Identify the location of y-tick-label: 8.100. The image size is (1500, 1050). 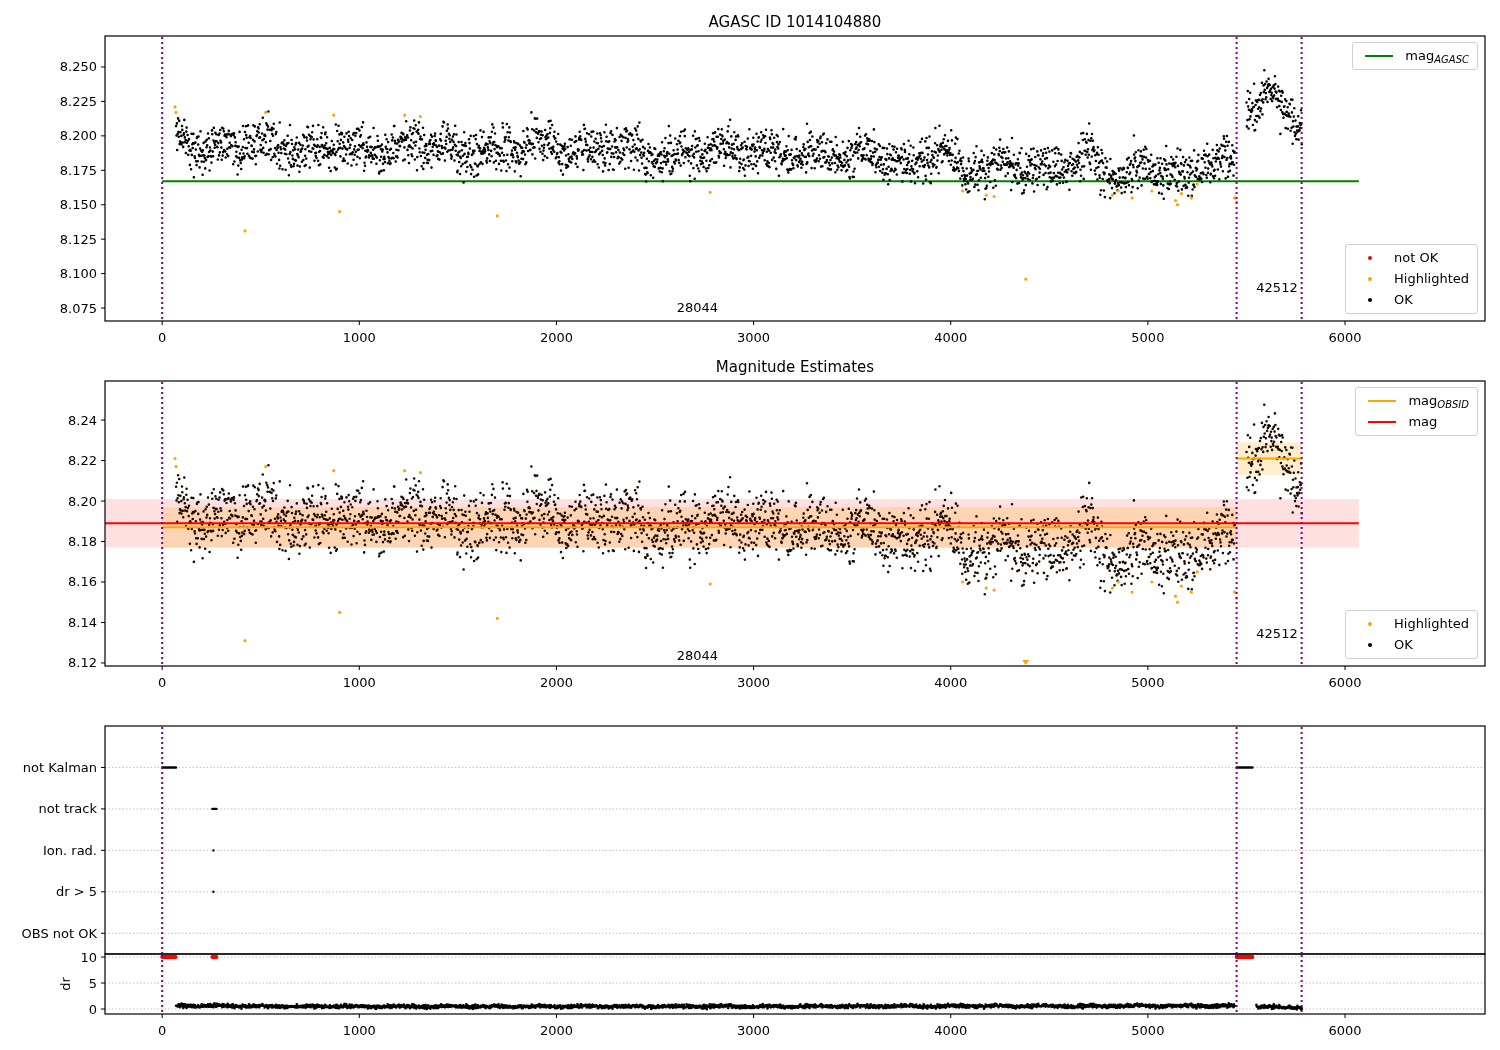
(78, 274).